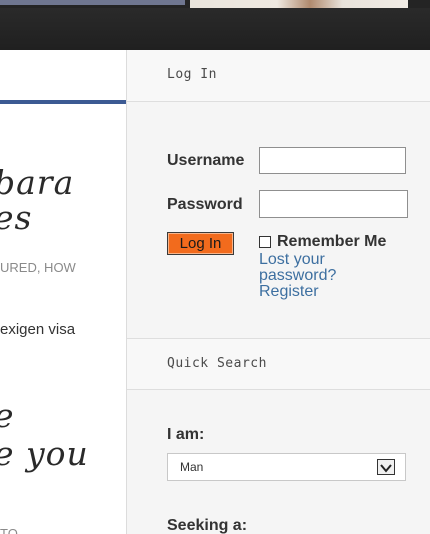 This screenshot has width=430, height=534. I want to click on header-banner, so click(215, 25).